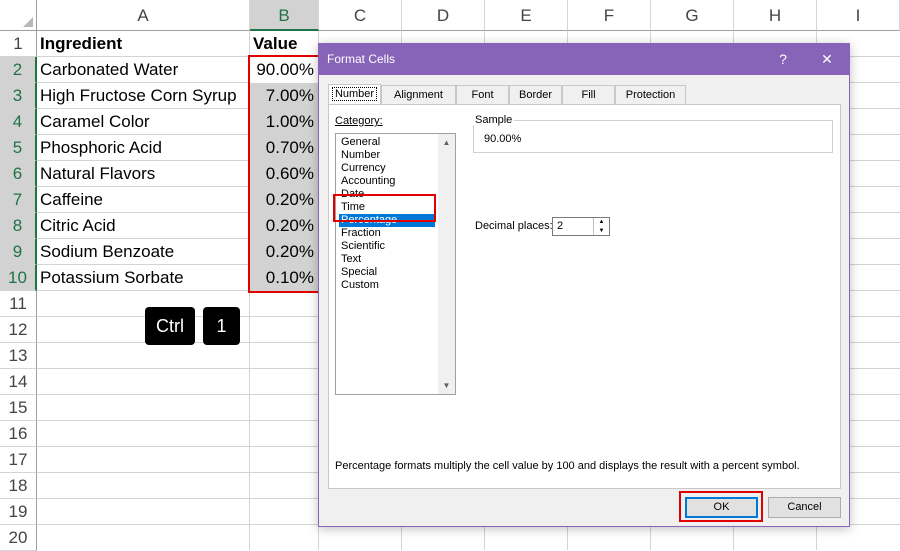 The width and height of the screenshot is (900, 551). What do you see at coordinates (503, 139) in the screenshot?
I see `sample-value: 90.00%` at bounding box center [503, 139].